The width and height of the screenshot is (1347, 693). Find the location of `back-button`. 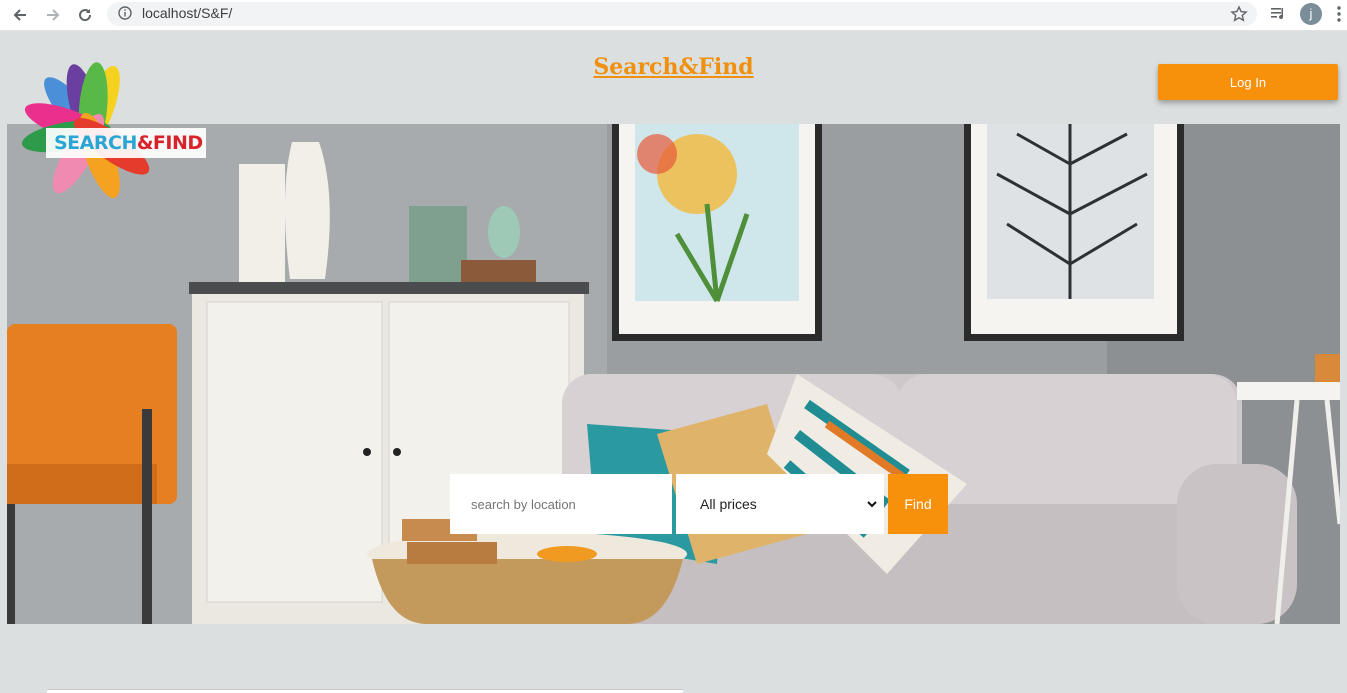

back-button is located at coordinates (20, 15).